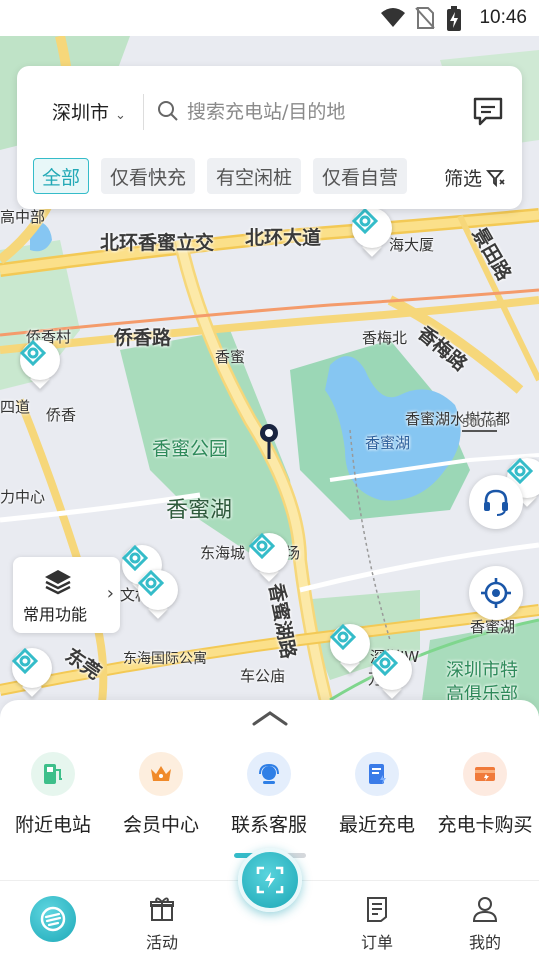 The width and height of the screenshot is (539, 958). Describe the element at coordinates (254, 176) in the screenshot. I see `chip-available: 有空闲桩` at that location.